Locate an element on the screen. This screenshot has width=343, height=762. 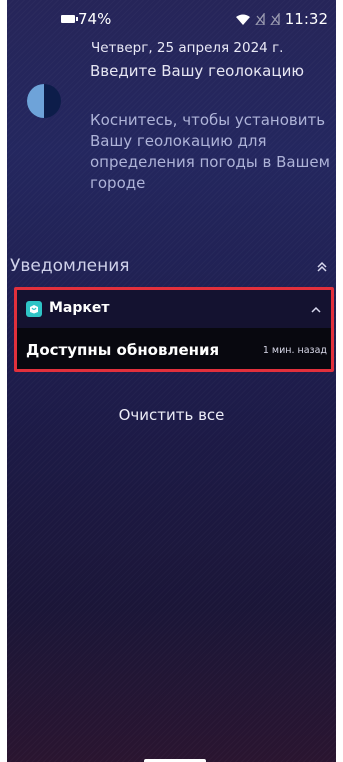
battery-icon is located at coordinates (69, 19).